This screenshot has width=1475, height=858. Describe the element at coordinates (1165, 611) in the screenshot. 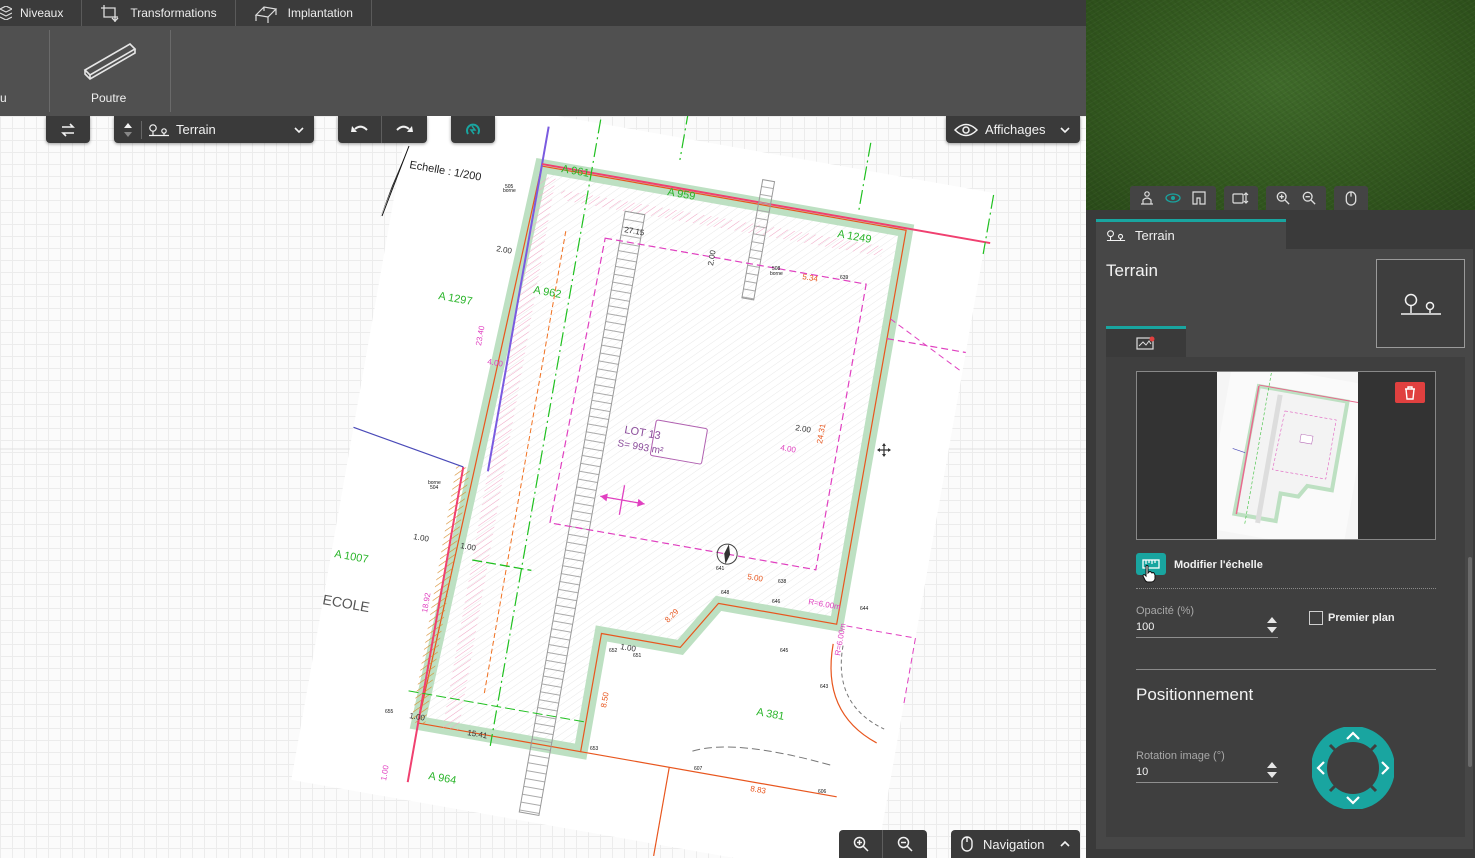

I see `opacity-label: Opacité (%)` at that location.